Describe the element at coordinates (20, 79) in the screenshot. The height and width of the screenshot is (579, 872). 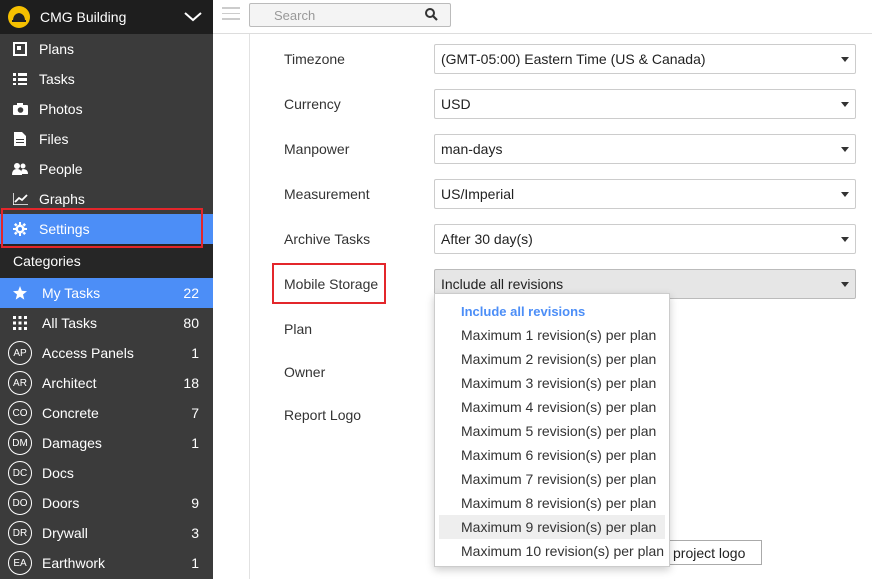
I see `tasks-list-icon` at that location.